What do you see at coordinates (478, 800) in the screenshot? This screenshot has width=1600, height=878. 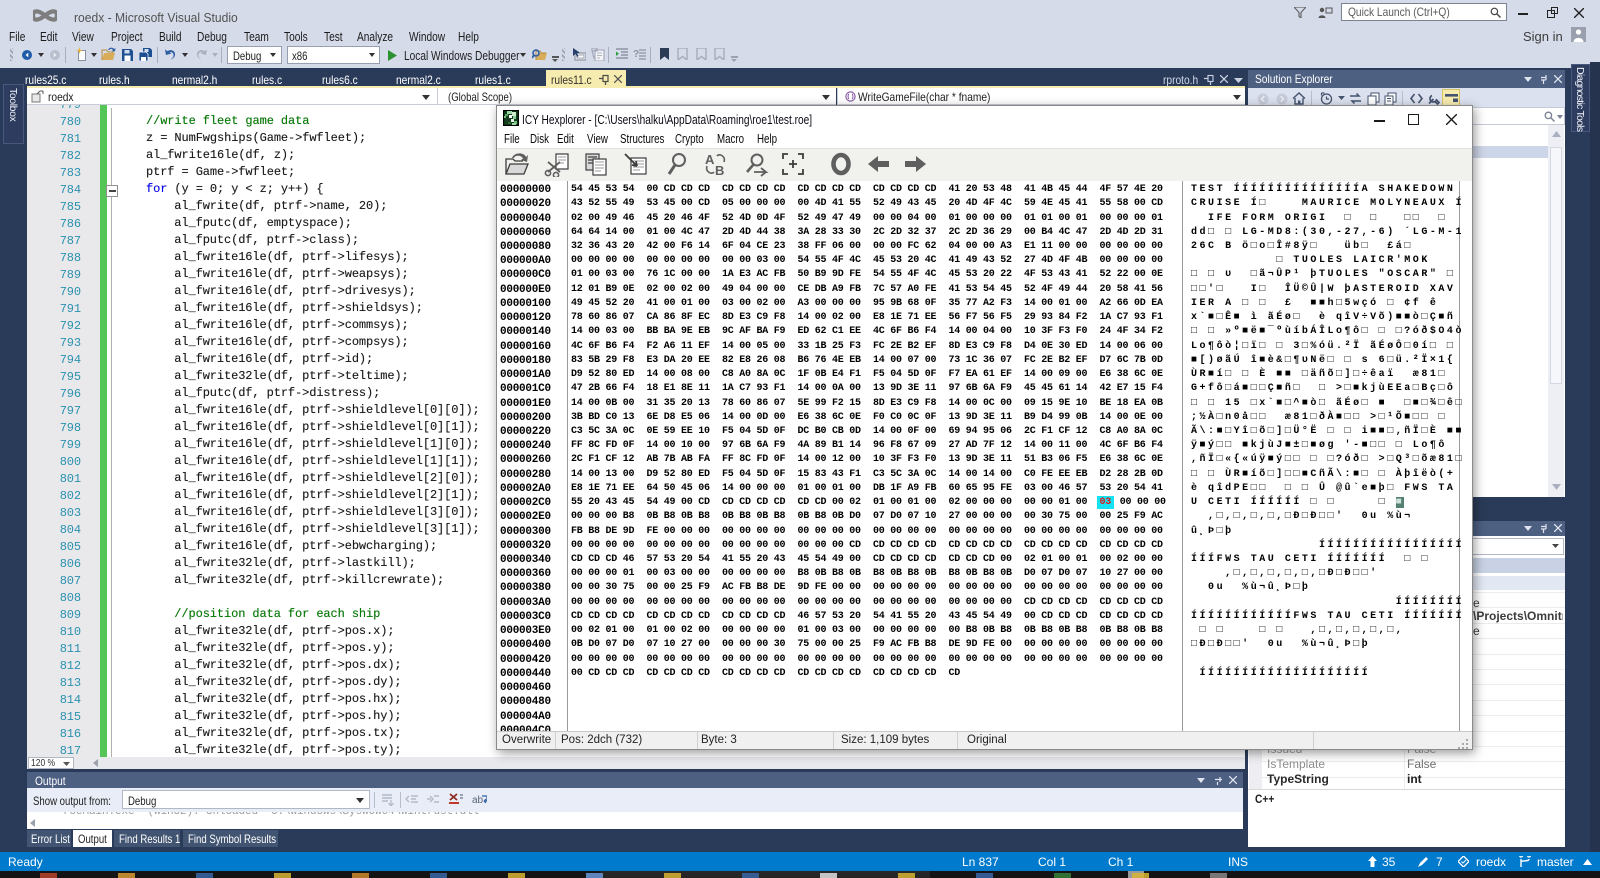 I see `svg-text: ab` at bounding box center [478, 800].